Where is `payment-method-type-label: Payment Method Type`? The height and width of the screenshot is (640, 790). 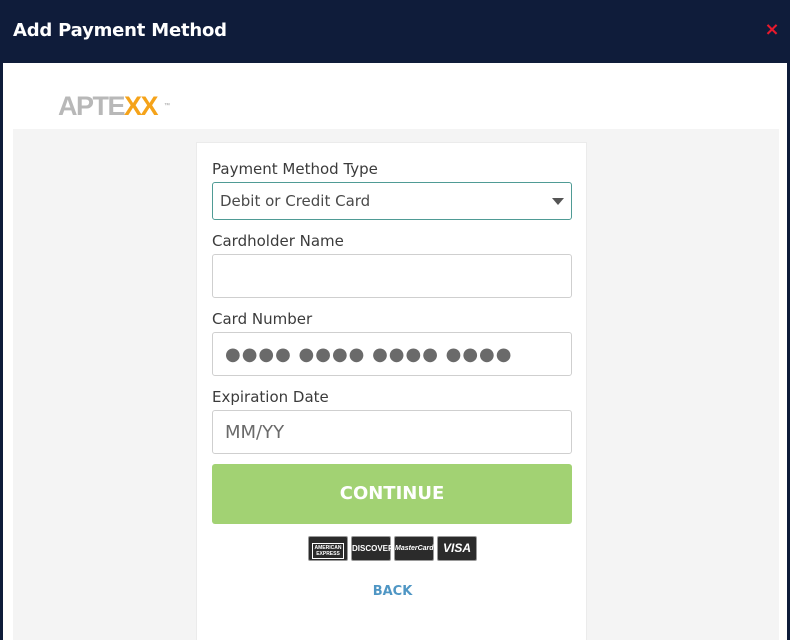 payment-method-type-label: Payment Method Type is located at coordinates (295, 169).